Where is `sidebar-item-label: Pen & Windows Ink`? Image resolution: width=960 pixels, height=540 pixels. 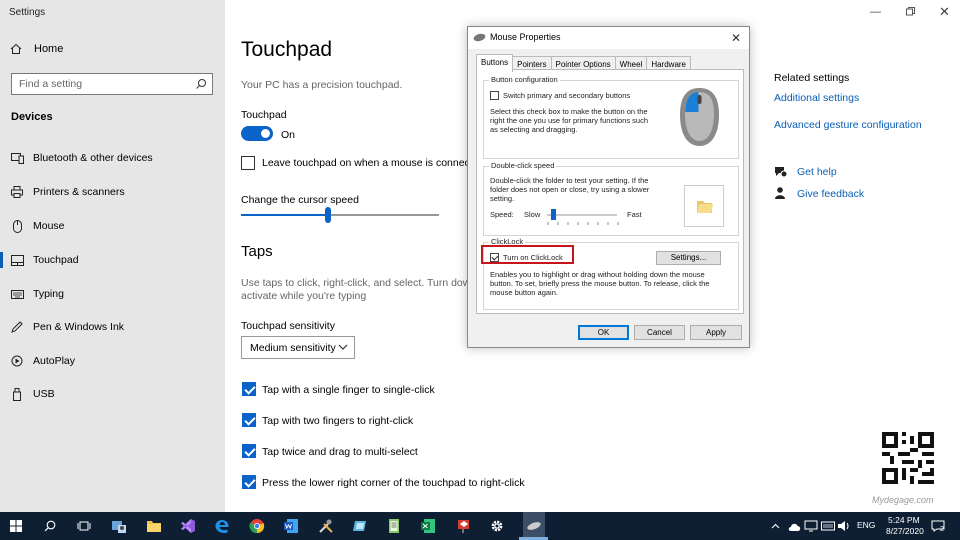 sidebar-item-label: Pen & Windows Ink is located at coordinates (79, 327).